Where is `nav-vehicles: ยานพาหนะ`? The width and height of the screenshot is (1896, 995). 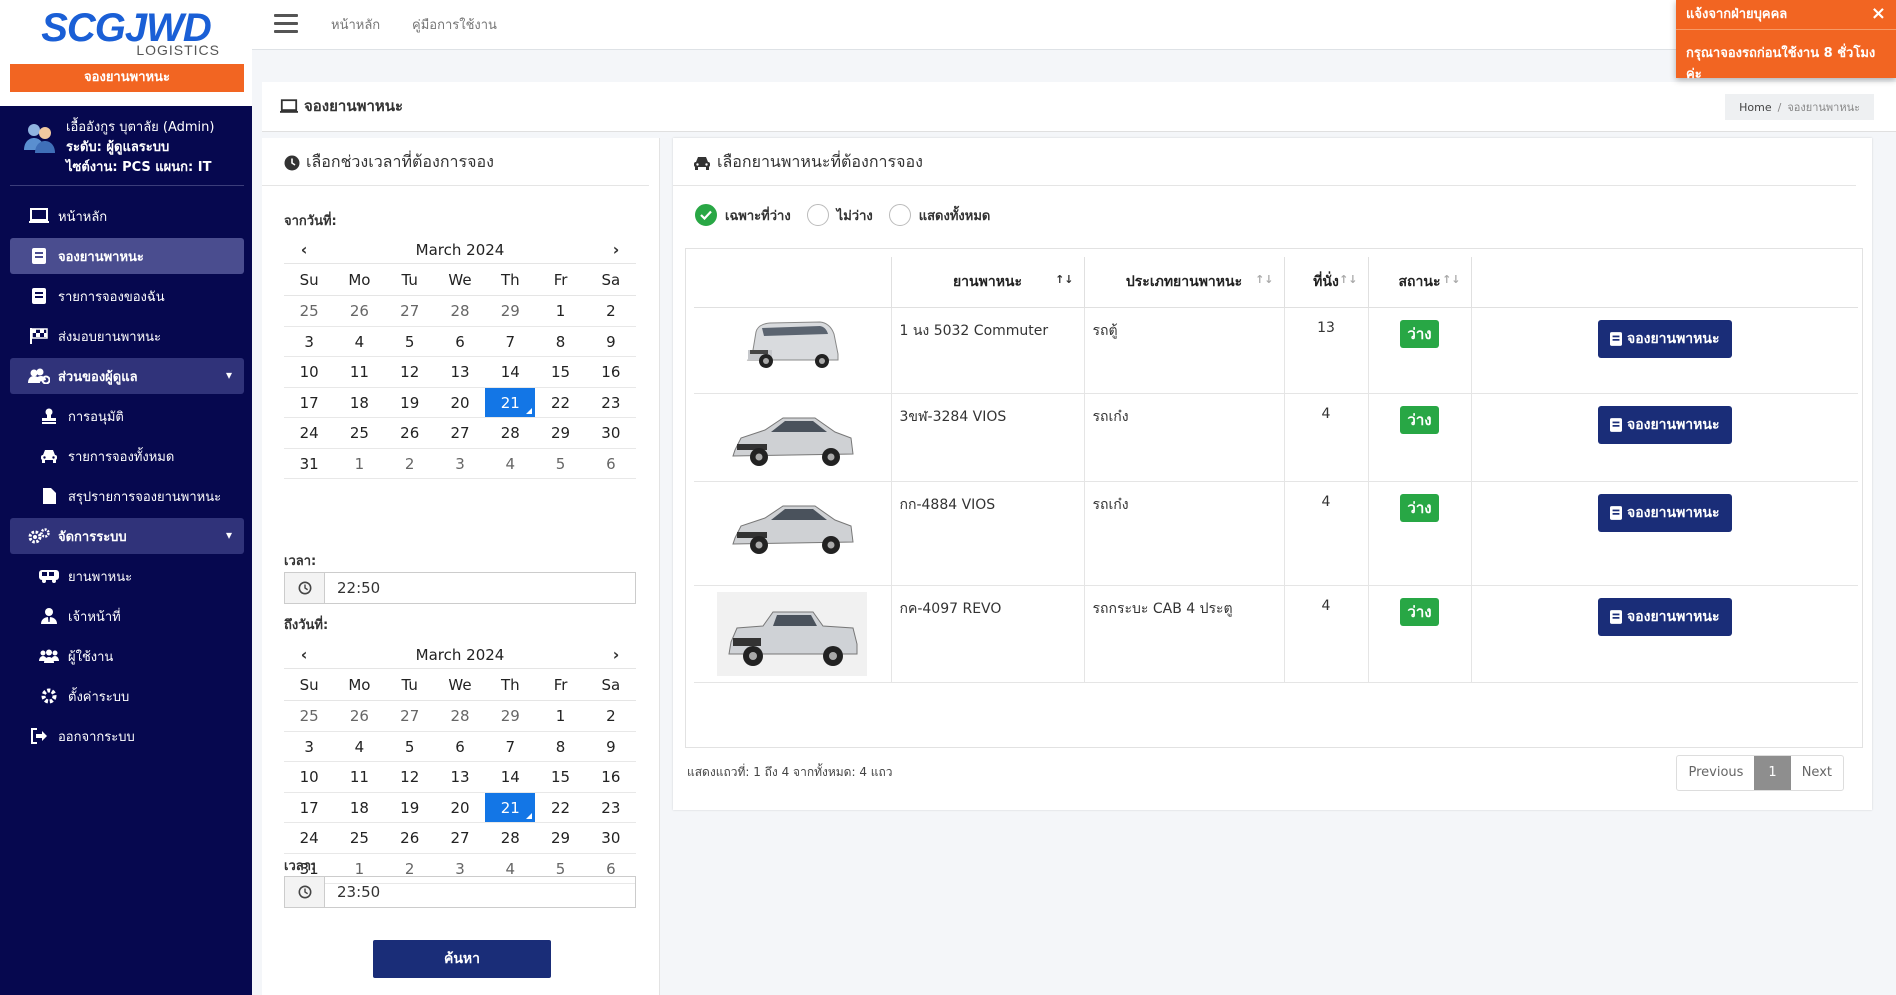 nav-vehicles: ยานพาหนะ is located at coordinates (127, 576).